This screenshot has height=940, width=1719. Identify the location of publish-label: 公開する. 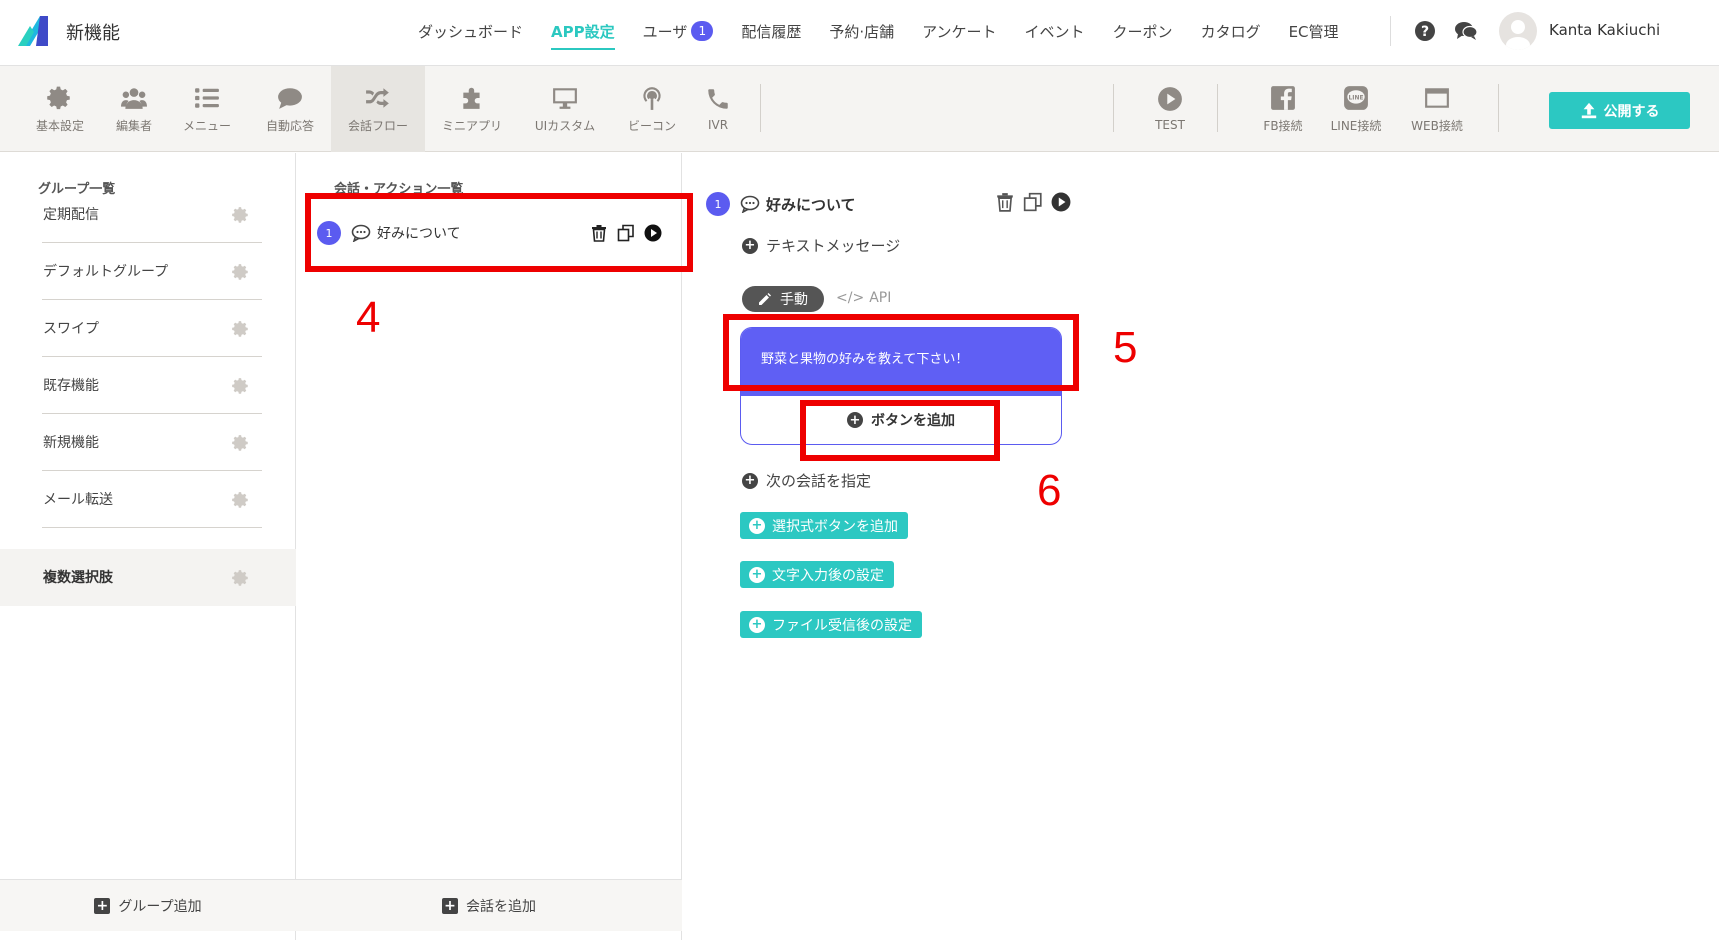
(1631, 111).